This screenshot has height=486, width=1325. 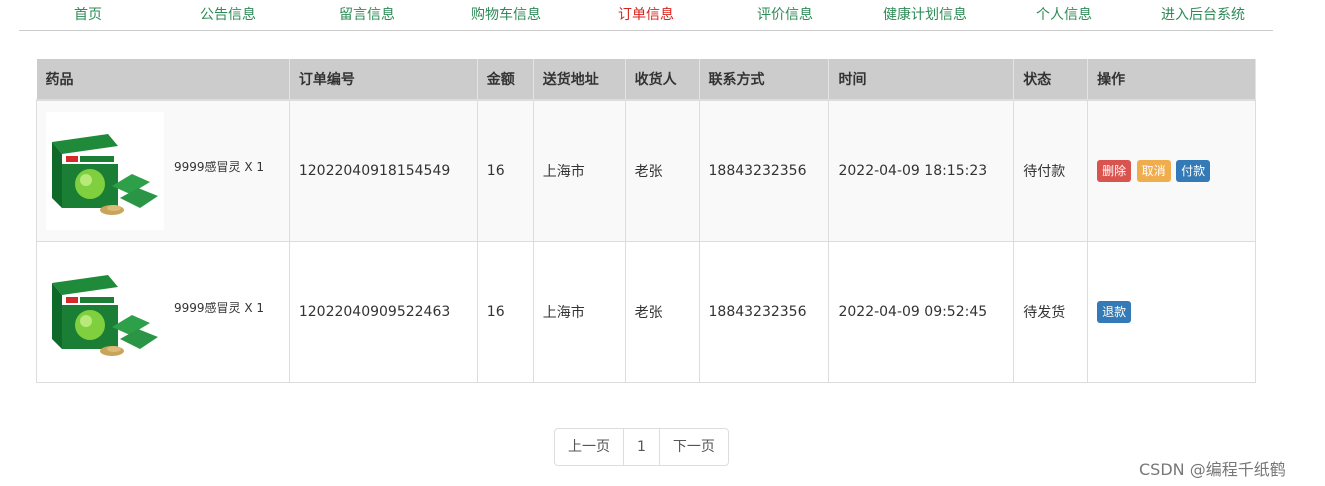 I want to click on pagination: 上一页 1 下一页, so click(x=641, y=447).